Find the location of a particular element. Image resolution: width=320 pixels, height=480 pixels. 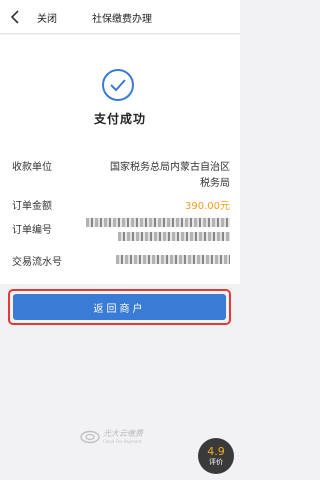

cloud-logo-icon is located at coordinates (90, 436).